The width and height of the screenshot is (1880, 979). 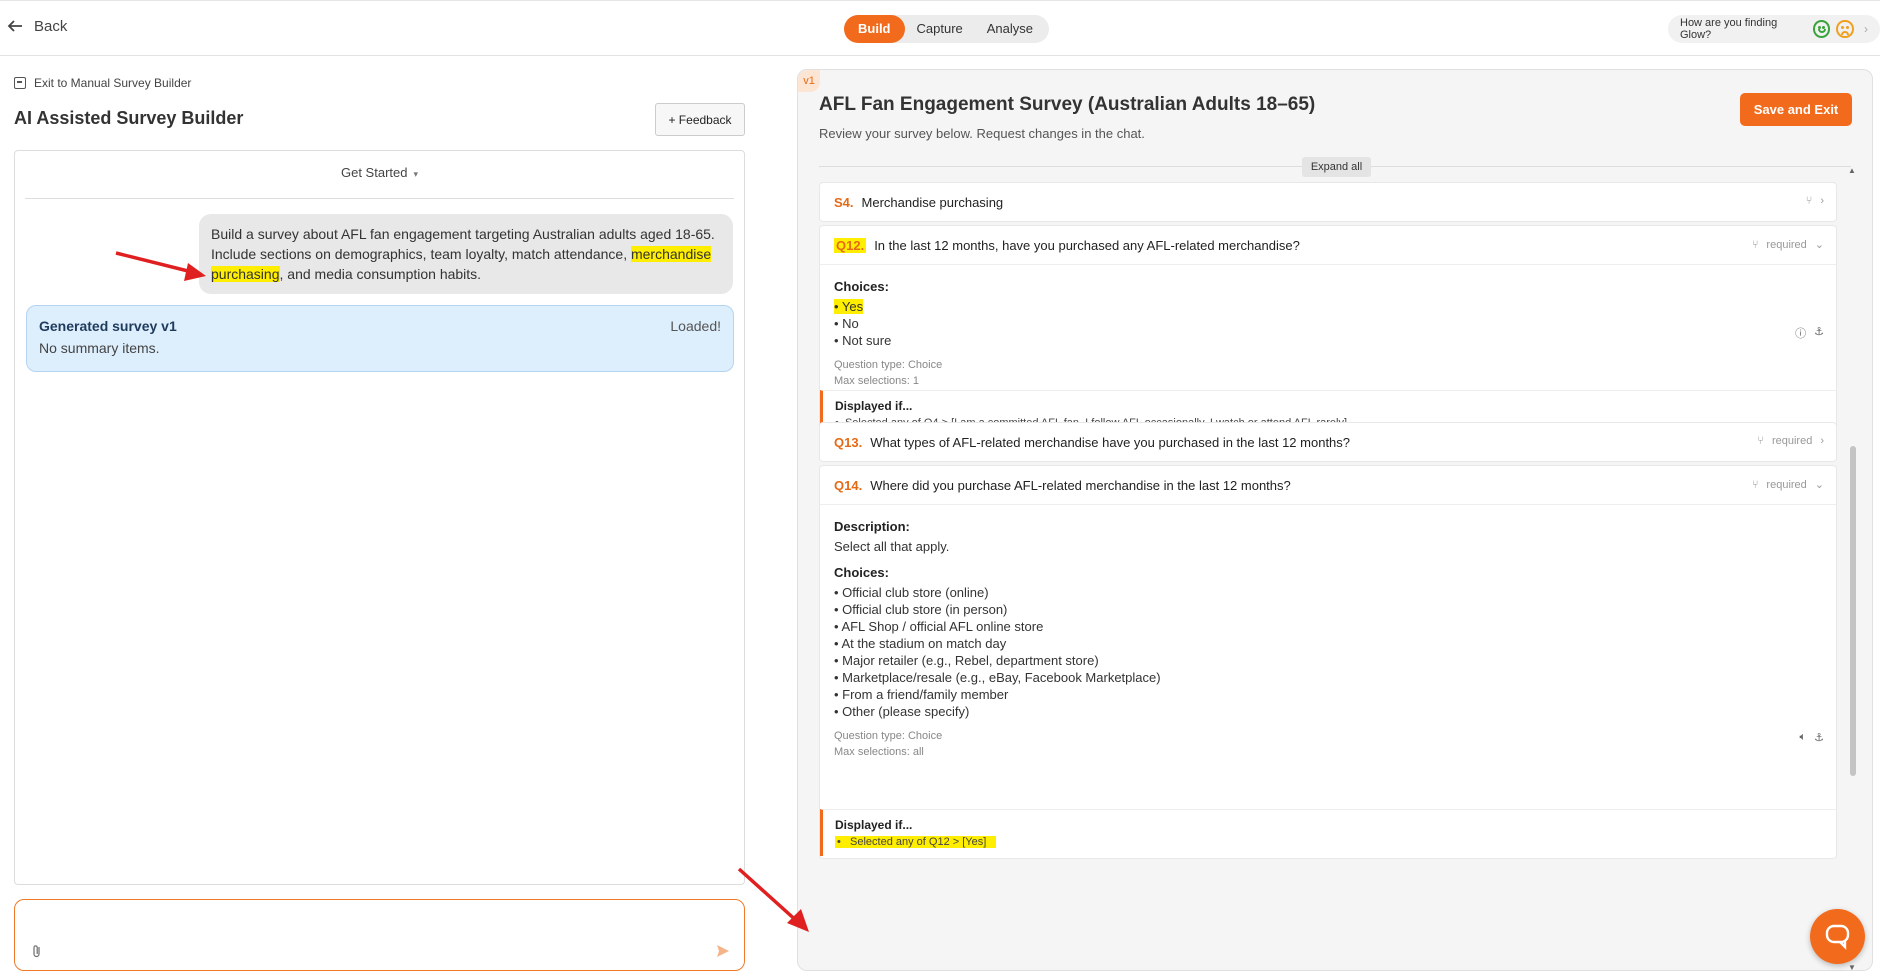 What do you see at coordinates (1796, 109) in the screenshot?
I see `save-and-exit-button: Save and Exit` at bounding box center [1796, 109].